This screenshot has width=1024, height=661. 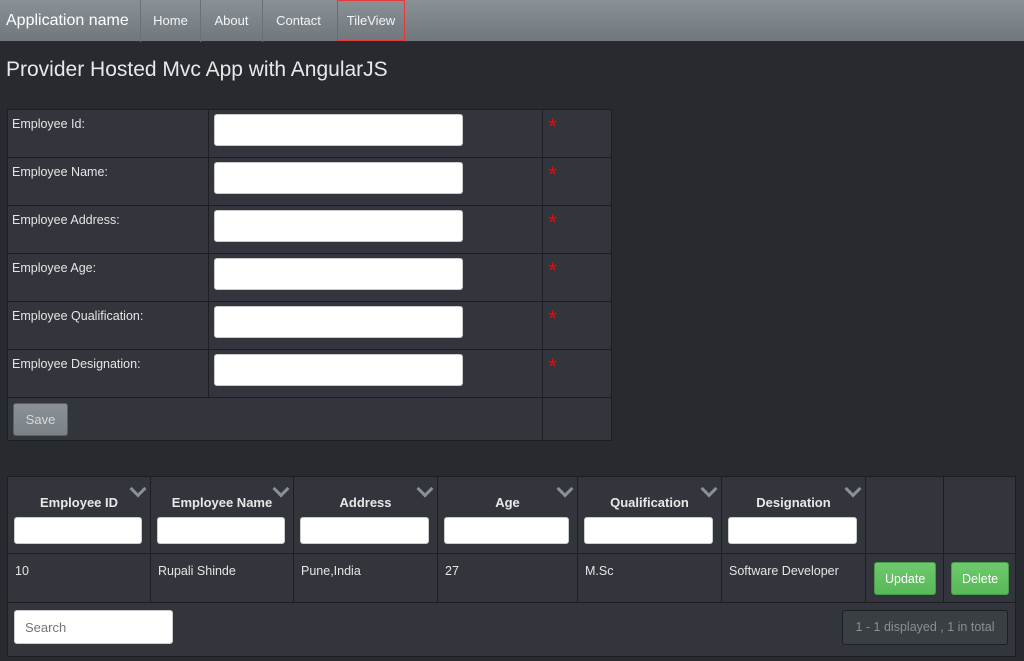 What do you see at coordinates (93, 627) in the screenshot?
I see `search-input` at bounding box center [93, 627].